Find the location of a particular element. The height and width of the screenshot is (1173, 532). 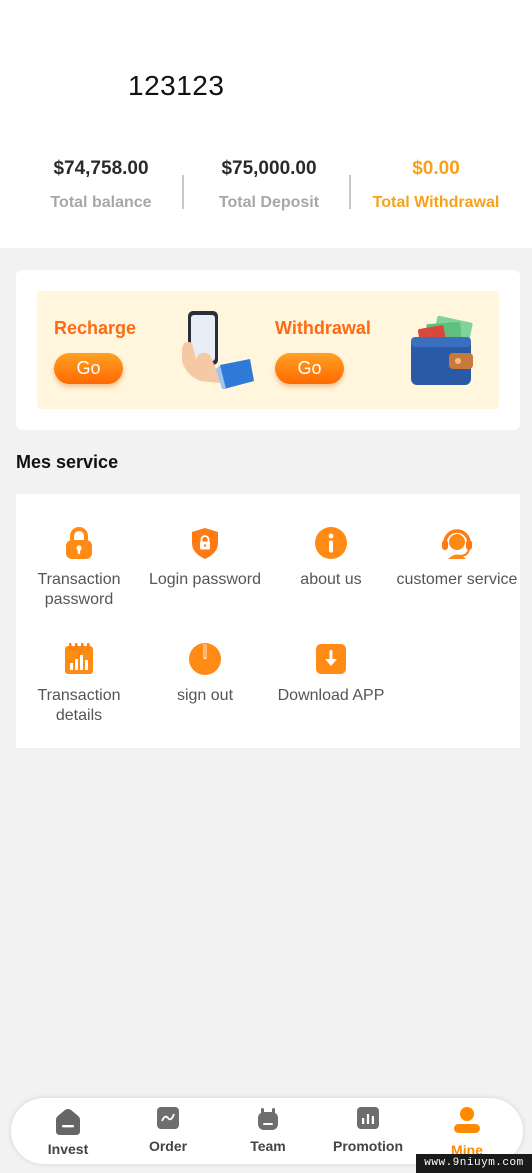

nav-label: Order is located at coordinates (168, 1146).